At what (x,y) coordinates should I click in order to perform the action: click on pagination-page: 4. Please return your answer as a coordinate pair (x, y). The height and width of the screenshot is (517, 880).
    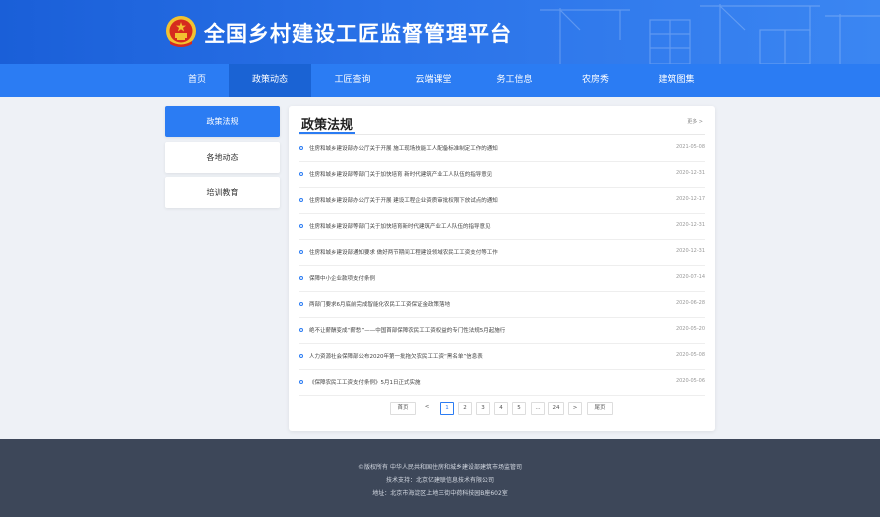
    Looking at the image, I should click on (501, 408).